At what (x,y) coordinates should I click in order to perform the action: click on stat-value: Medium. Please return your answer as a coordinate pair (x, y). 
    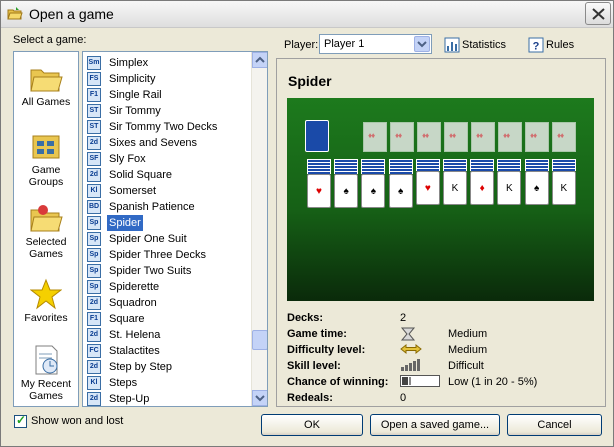
    Looking at the image, I should click on (468, 350).